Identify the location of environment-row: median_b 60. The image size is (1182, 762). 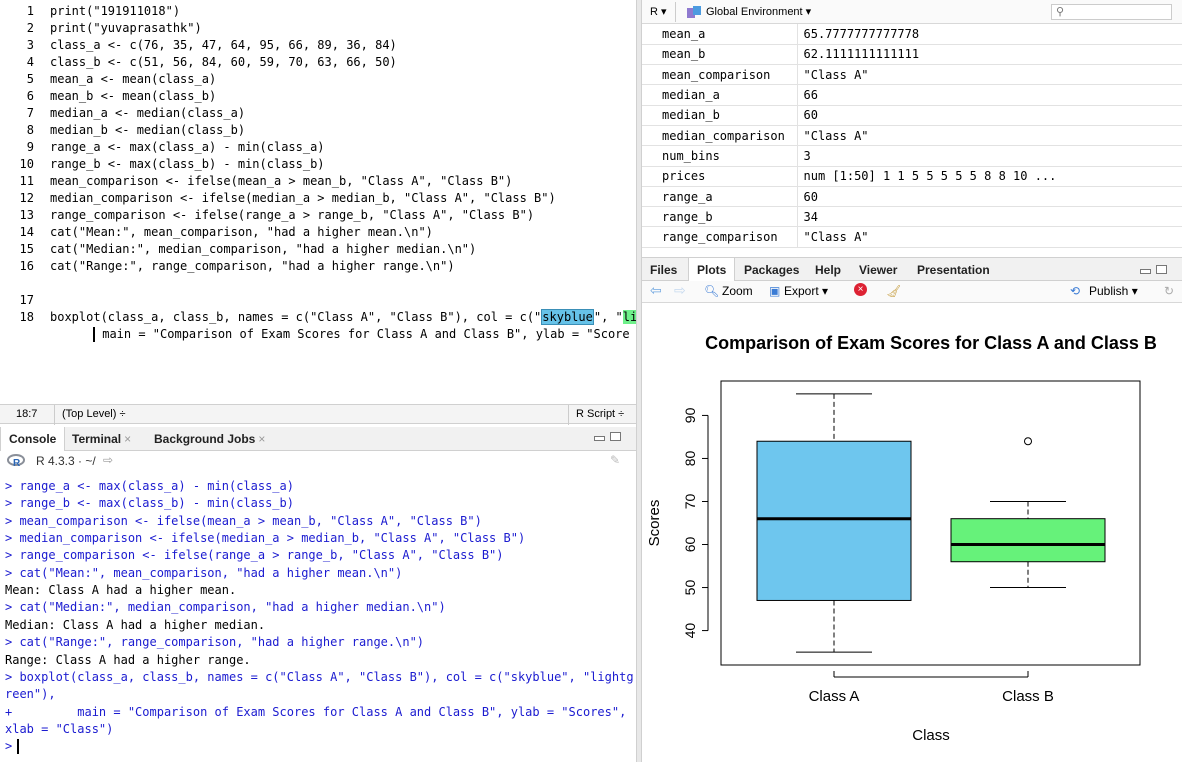
(912, 115).